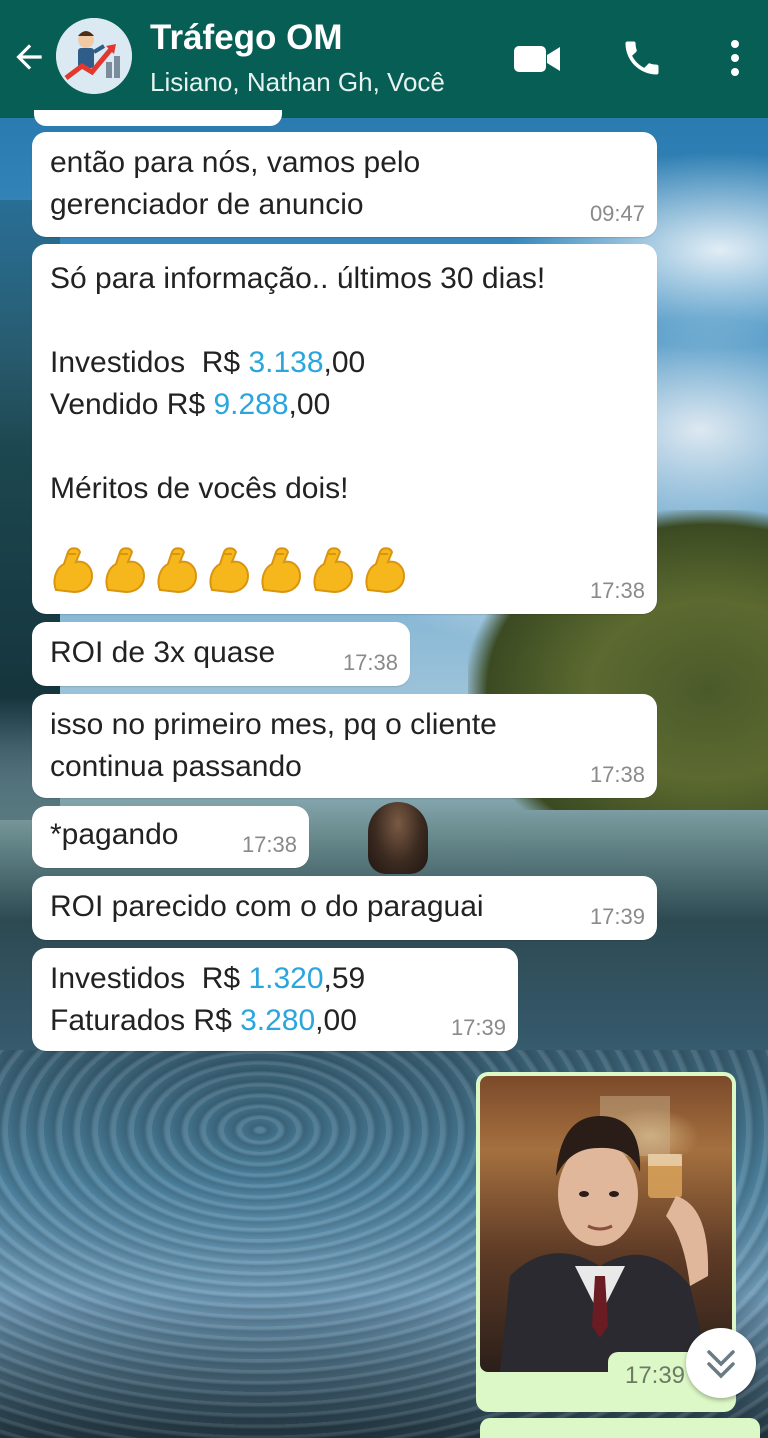 This screenshot has height=1438, width=768. I want to click on message-line: isso no primeiro mes, pq o cliente, so click(273, 724).